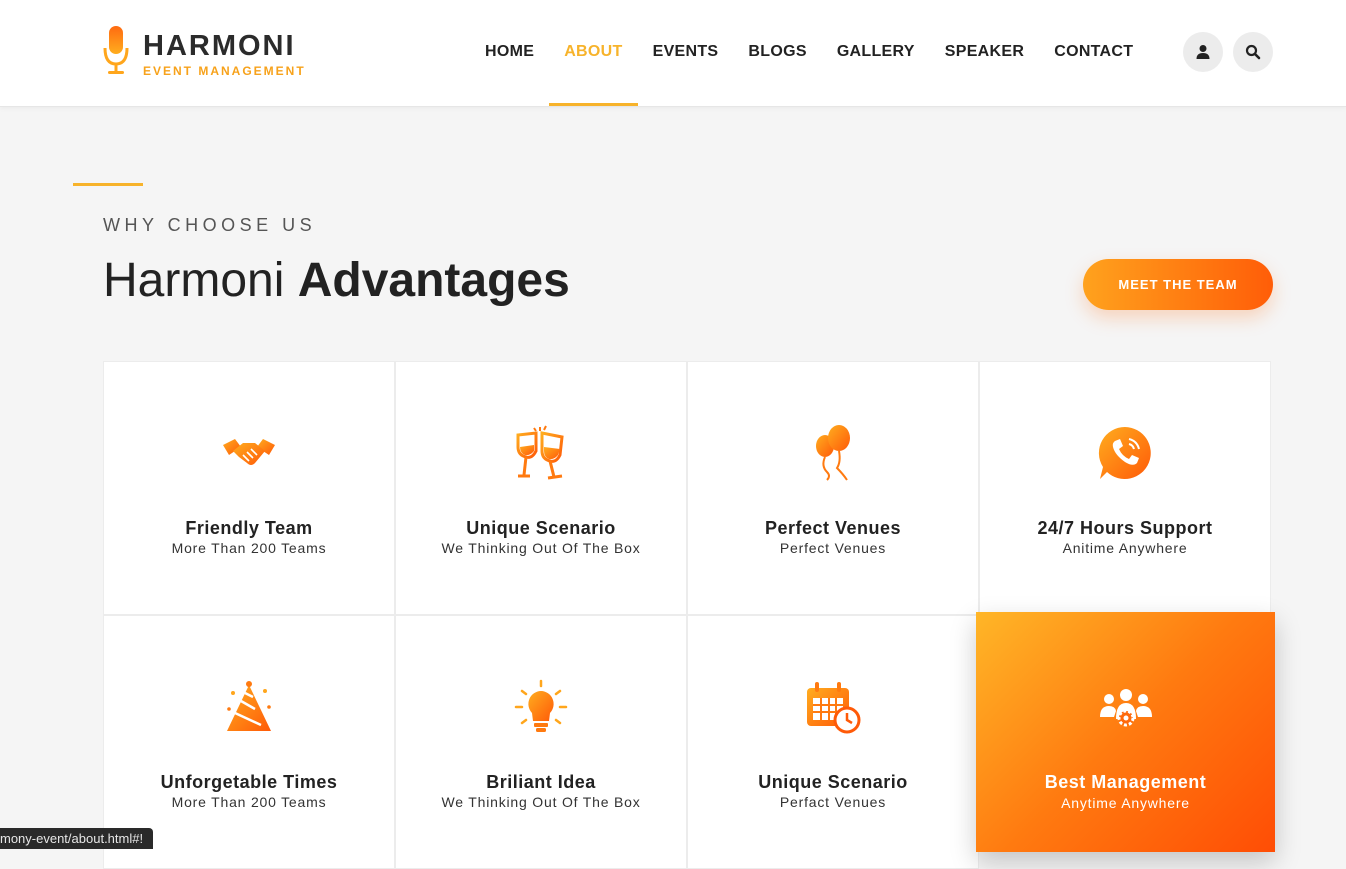  Describe the element at coordinates (833, 528) in the screenshot. I see `feature-title: Perfect Venues` at that location.